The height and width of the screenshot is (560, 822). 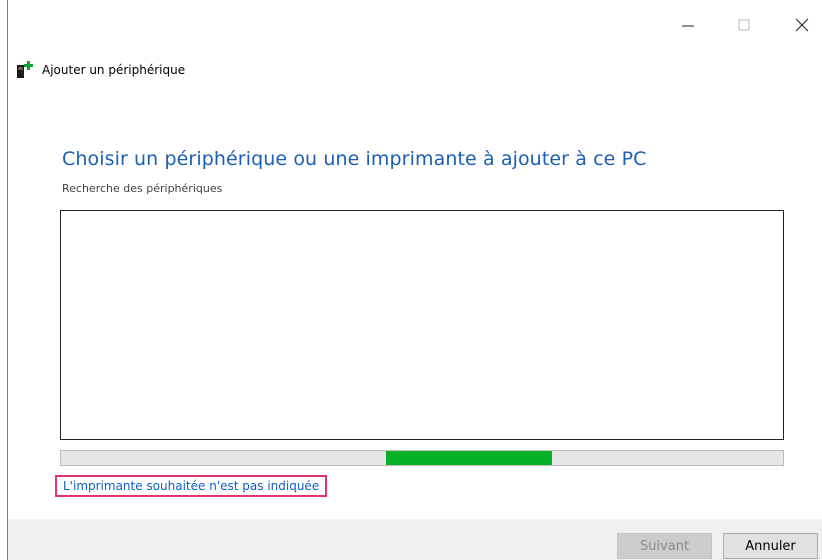 I want to click on search-progress-fill, so click(x=469, y=458).